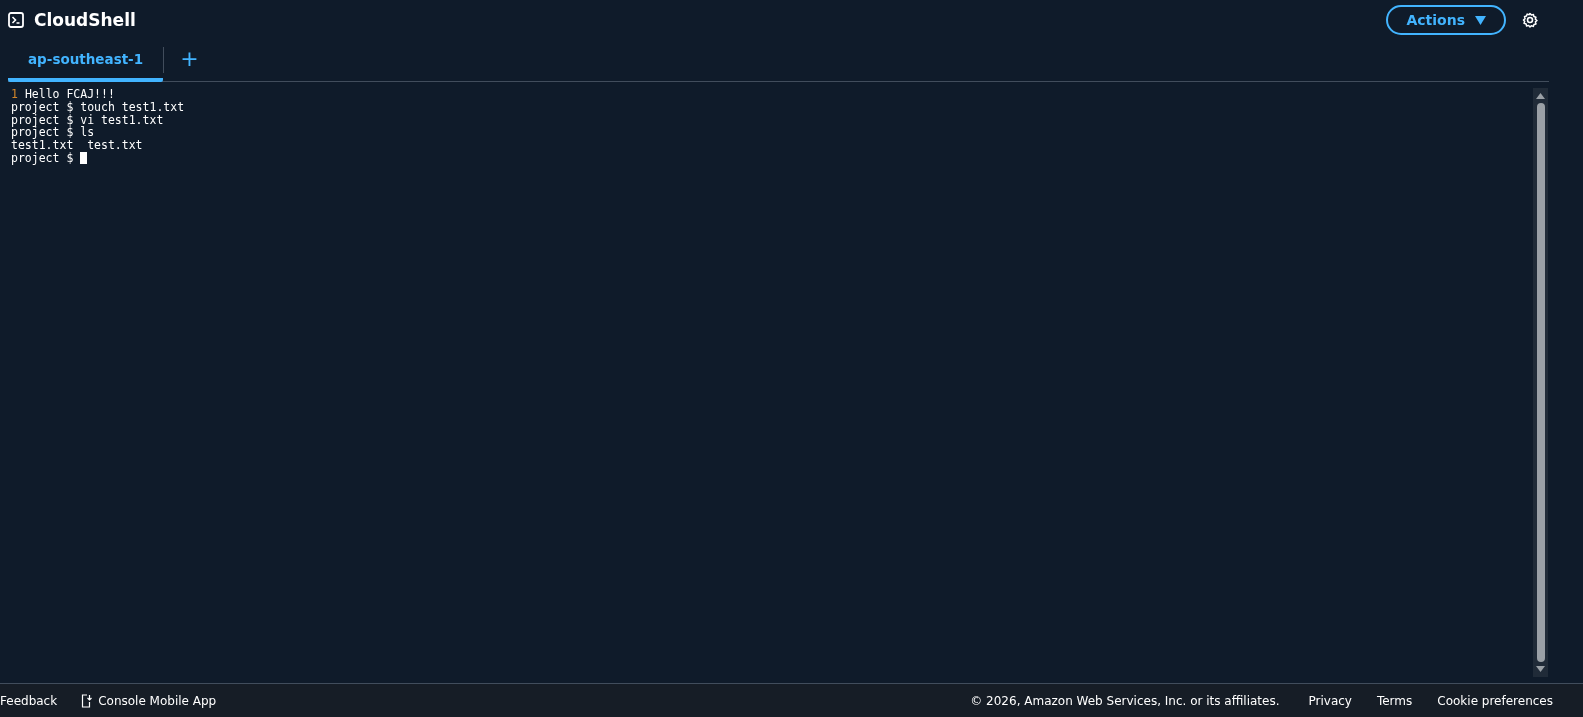 This screenshot has height=717, width=1583. I want to click on phone-download-icon, so click(87, 700).